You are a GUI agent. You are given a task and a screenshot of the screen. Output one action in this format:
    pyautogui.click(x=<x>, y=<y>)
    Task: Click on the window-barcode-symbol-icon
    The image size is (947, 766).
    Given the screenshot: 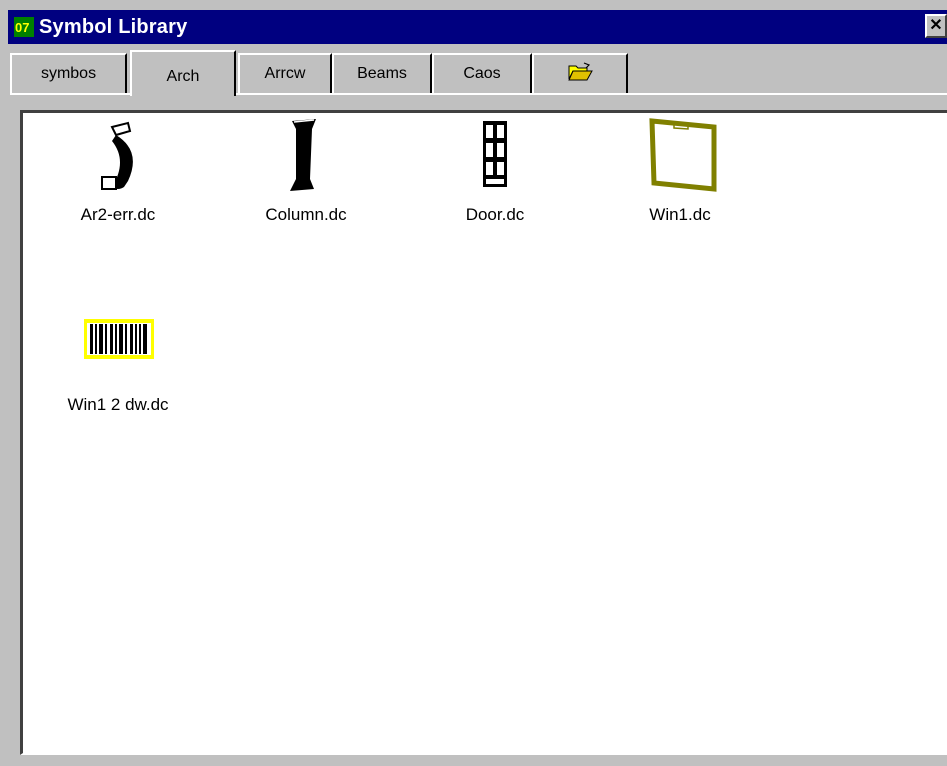 What is the action you would take?
    pyautogui.click(x=119, y=341)
    